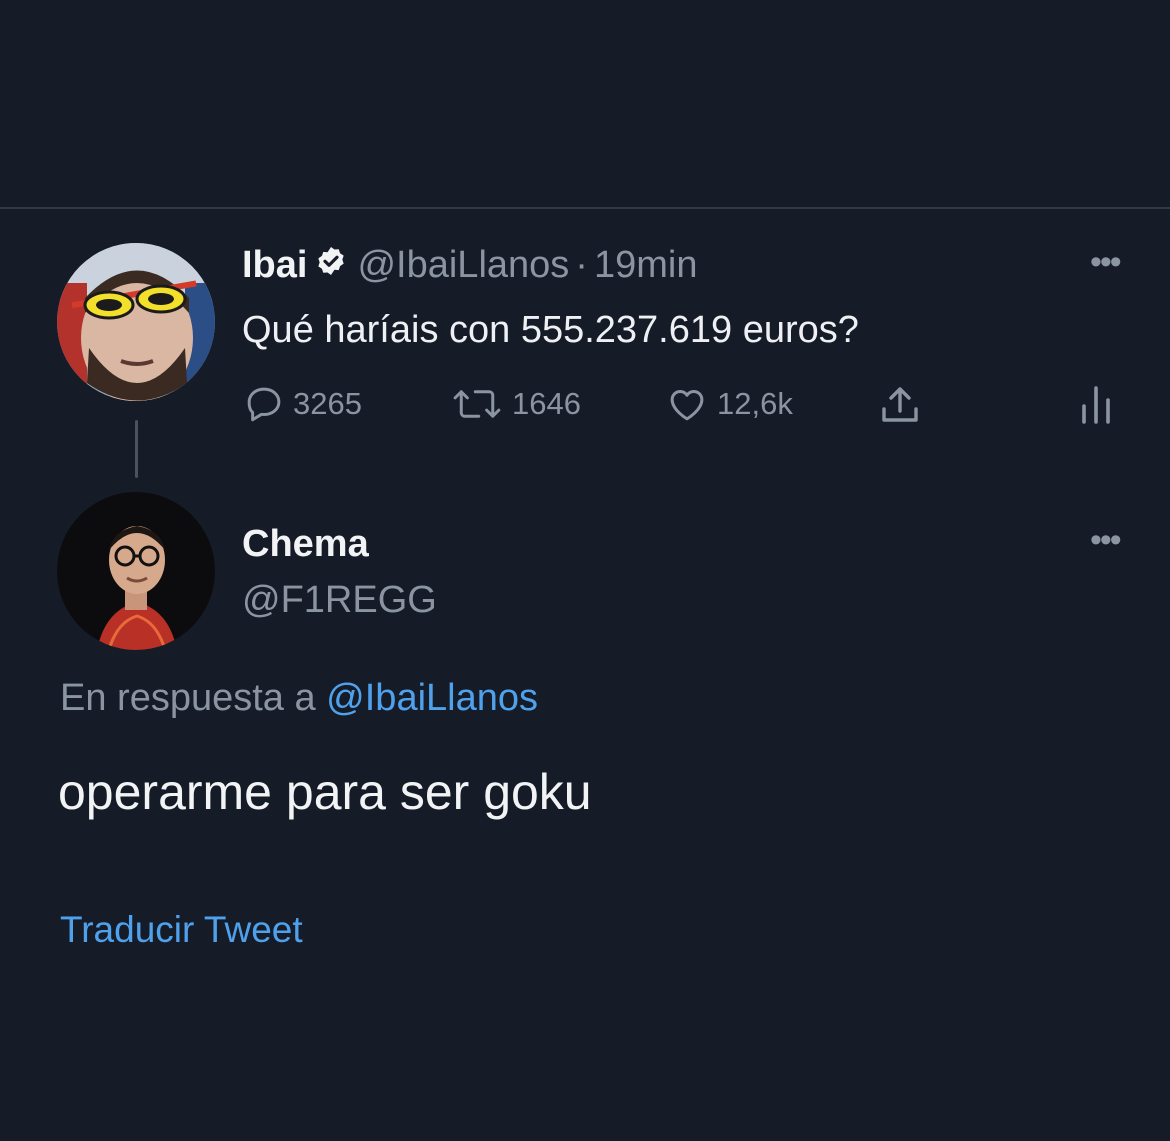 This screenshot has width=1170, height=1141. Describe the element at coordinates (550, 330) in the screenshot. I see `tweet-text: Qué haríais con 555.237.619 euros?` at that location.